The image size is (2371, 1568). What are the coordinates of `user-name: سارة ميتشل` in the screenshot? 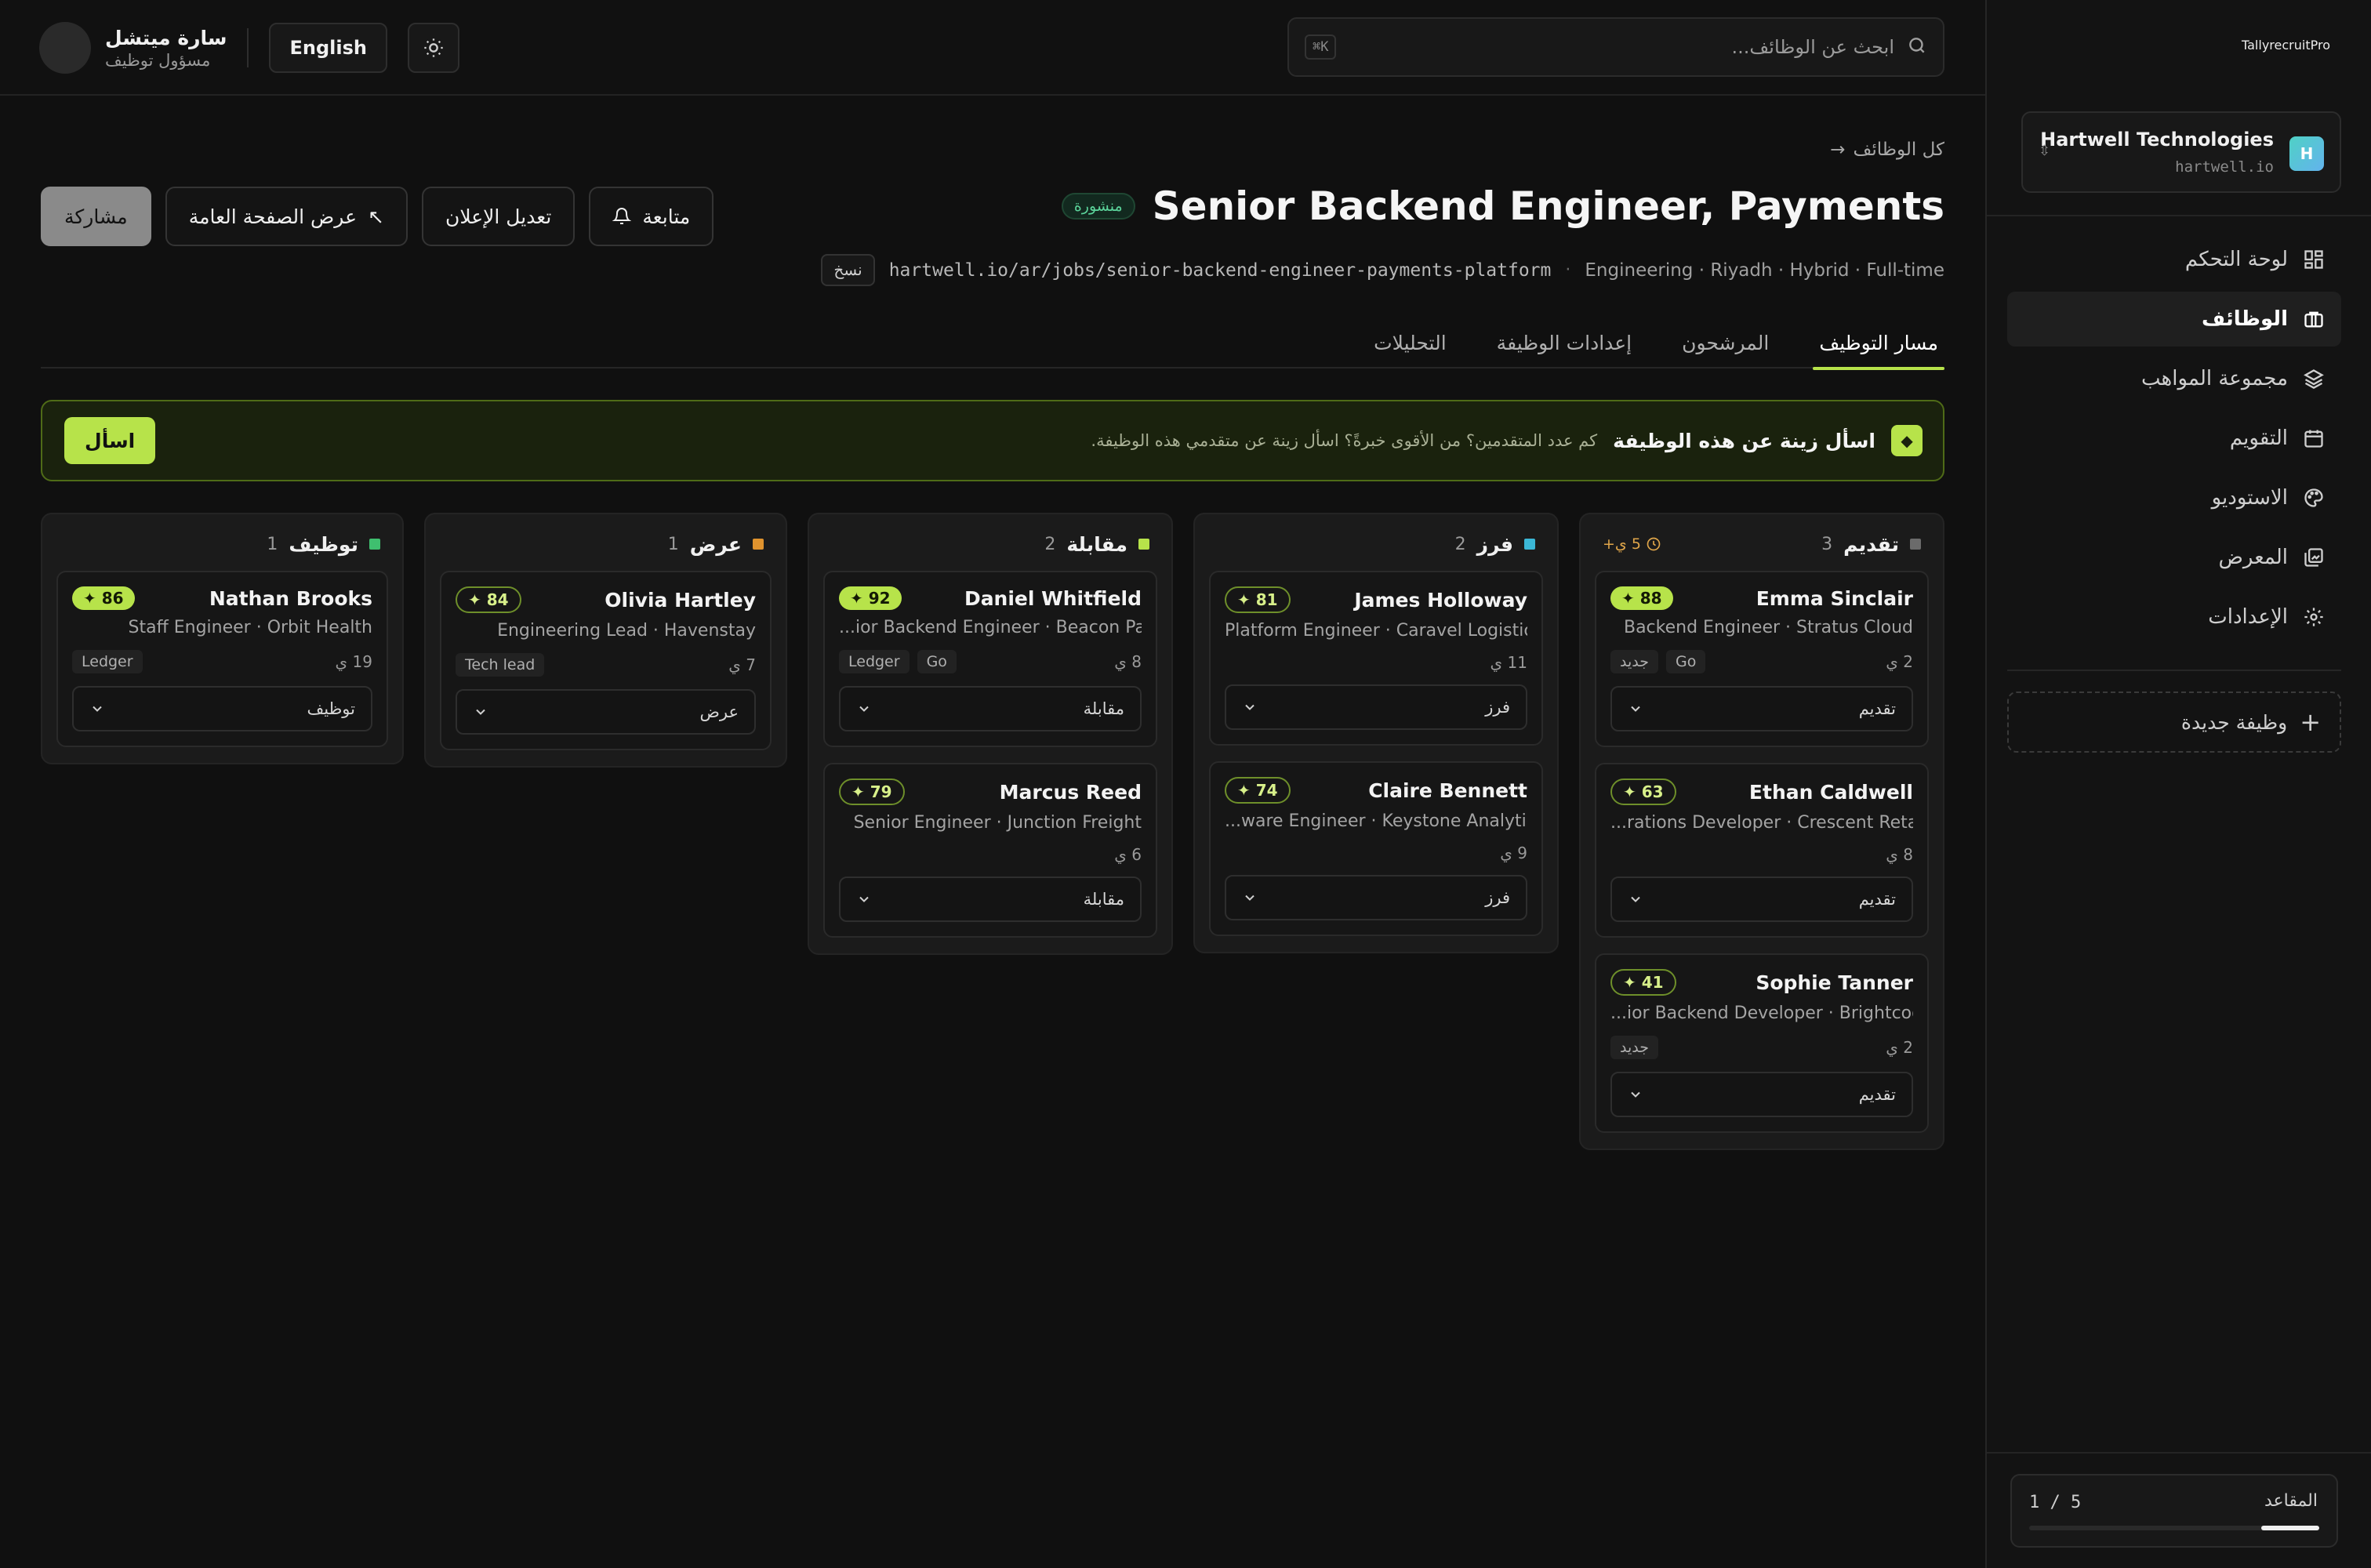 It's located at (166, 37).